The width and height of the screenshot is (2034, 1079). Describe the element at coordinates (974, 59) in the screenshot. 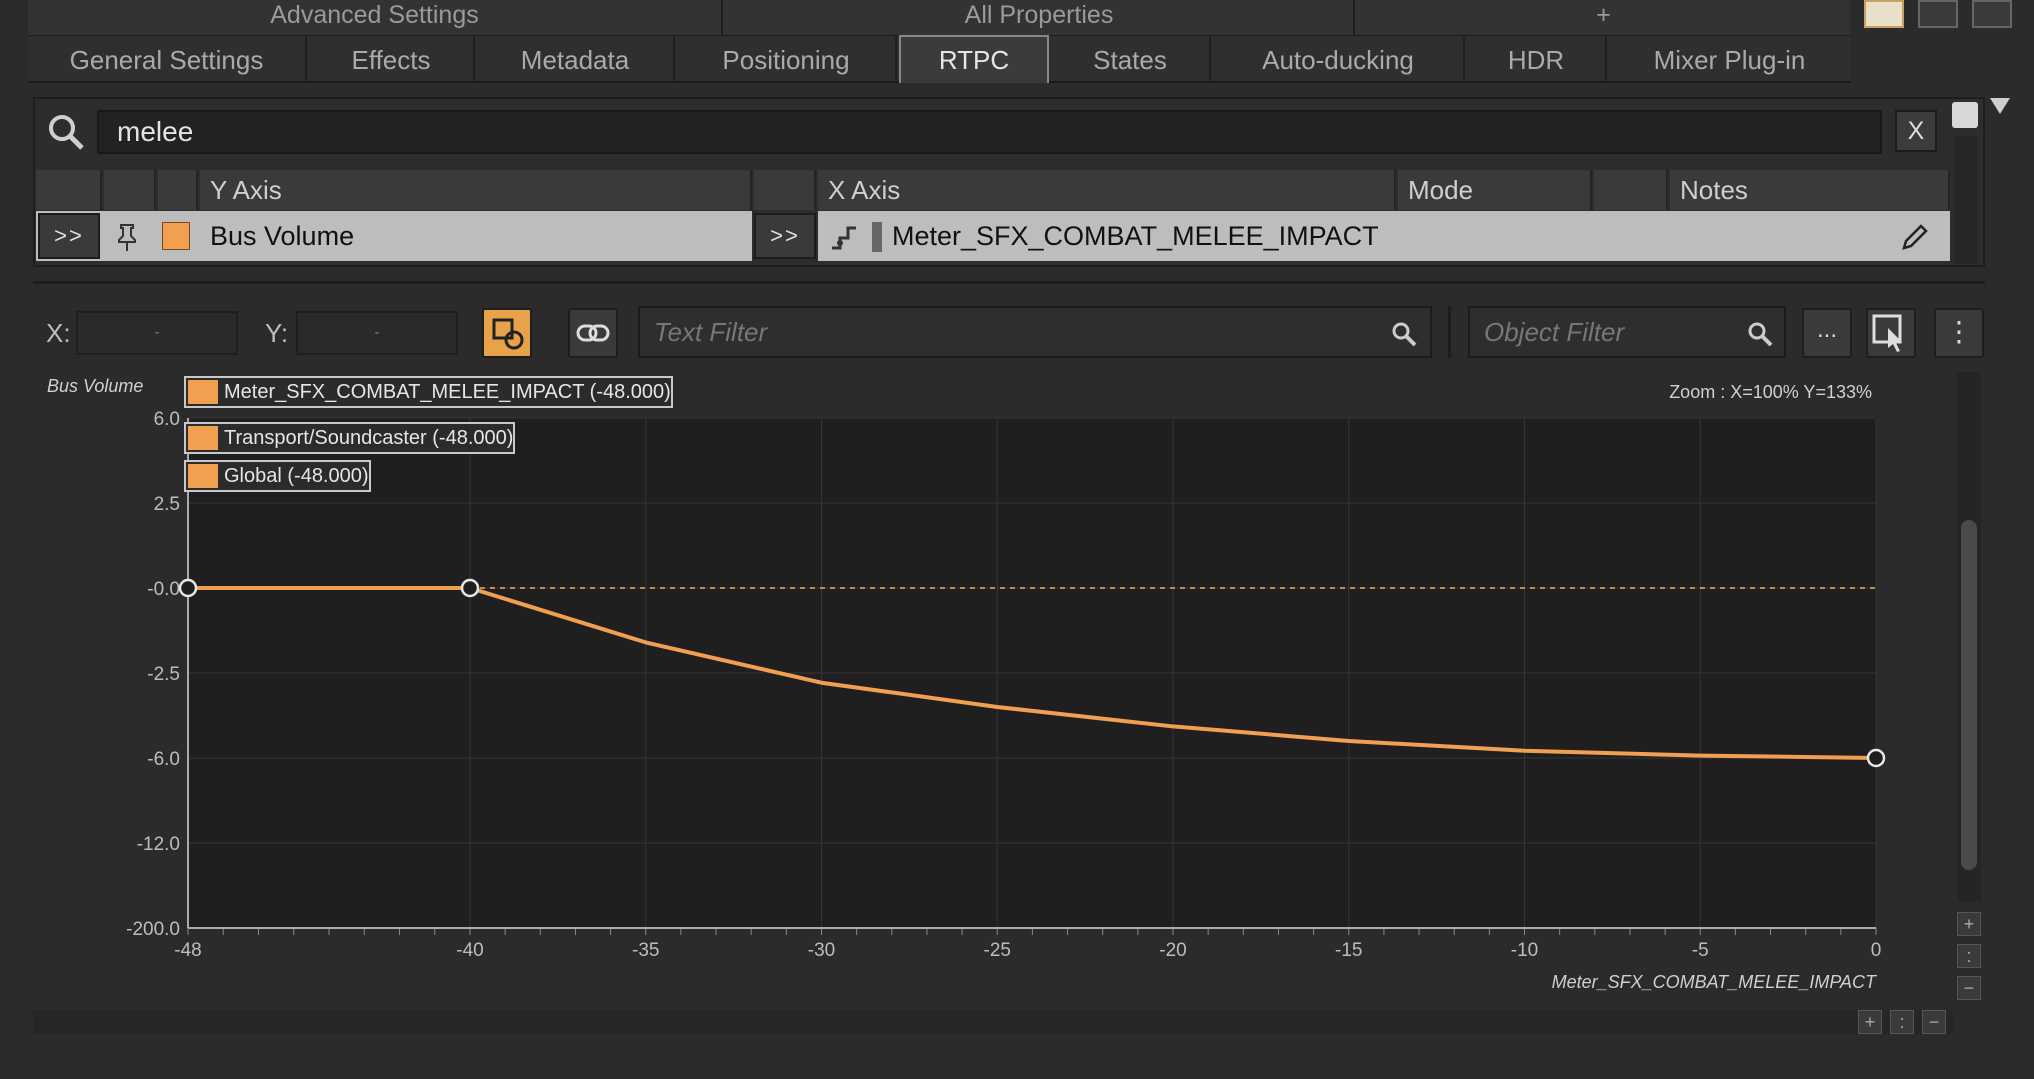

I see `tab-rtpc: RTPC` at that location.